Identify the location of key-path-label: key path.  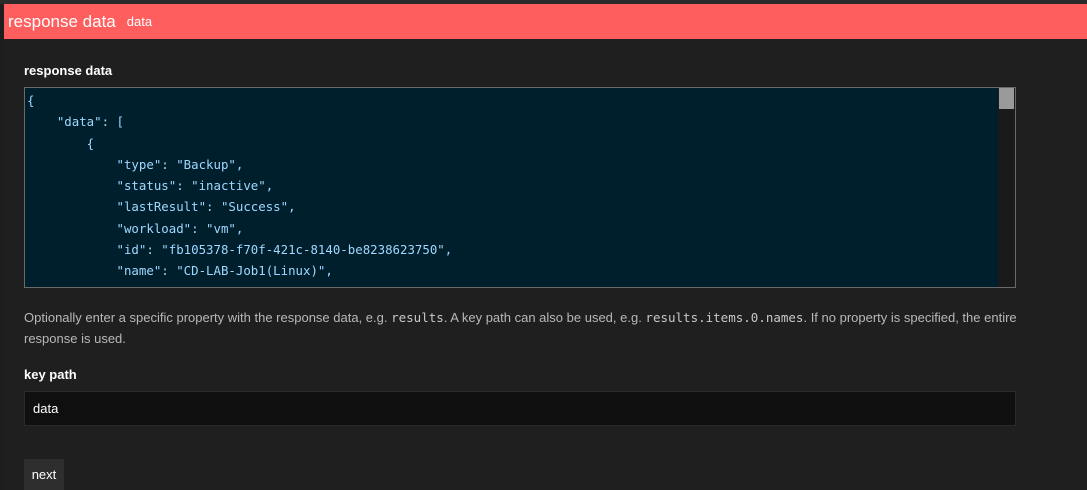
(50, 374).